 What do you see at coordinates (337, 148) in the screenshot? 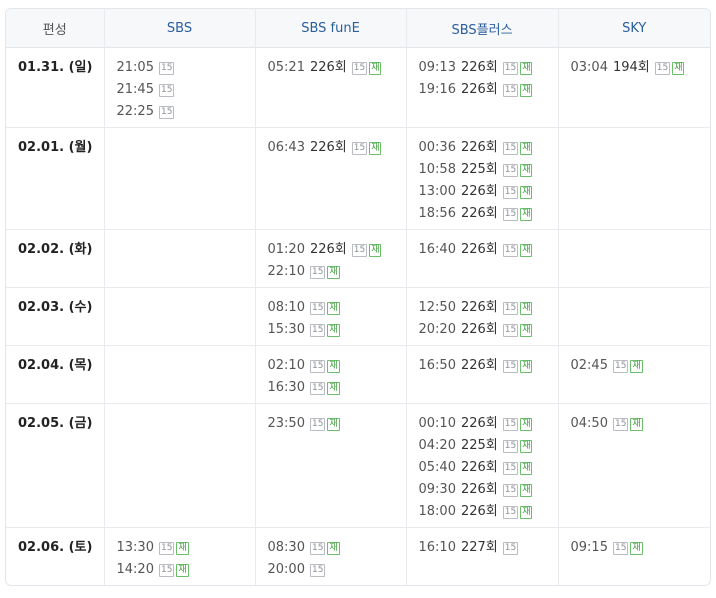
I see `broadcast-slot: 06:43 226회 15 재` at bounding box center [337, 148].